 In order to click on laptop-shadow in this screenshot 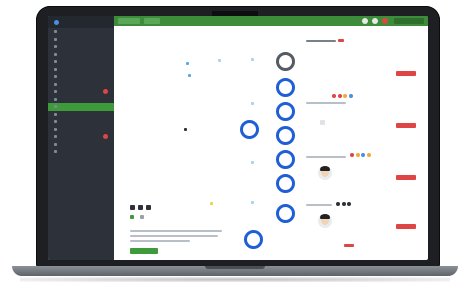, I will do `click(235, 279)`.